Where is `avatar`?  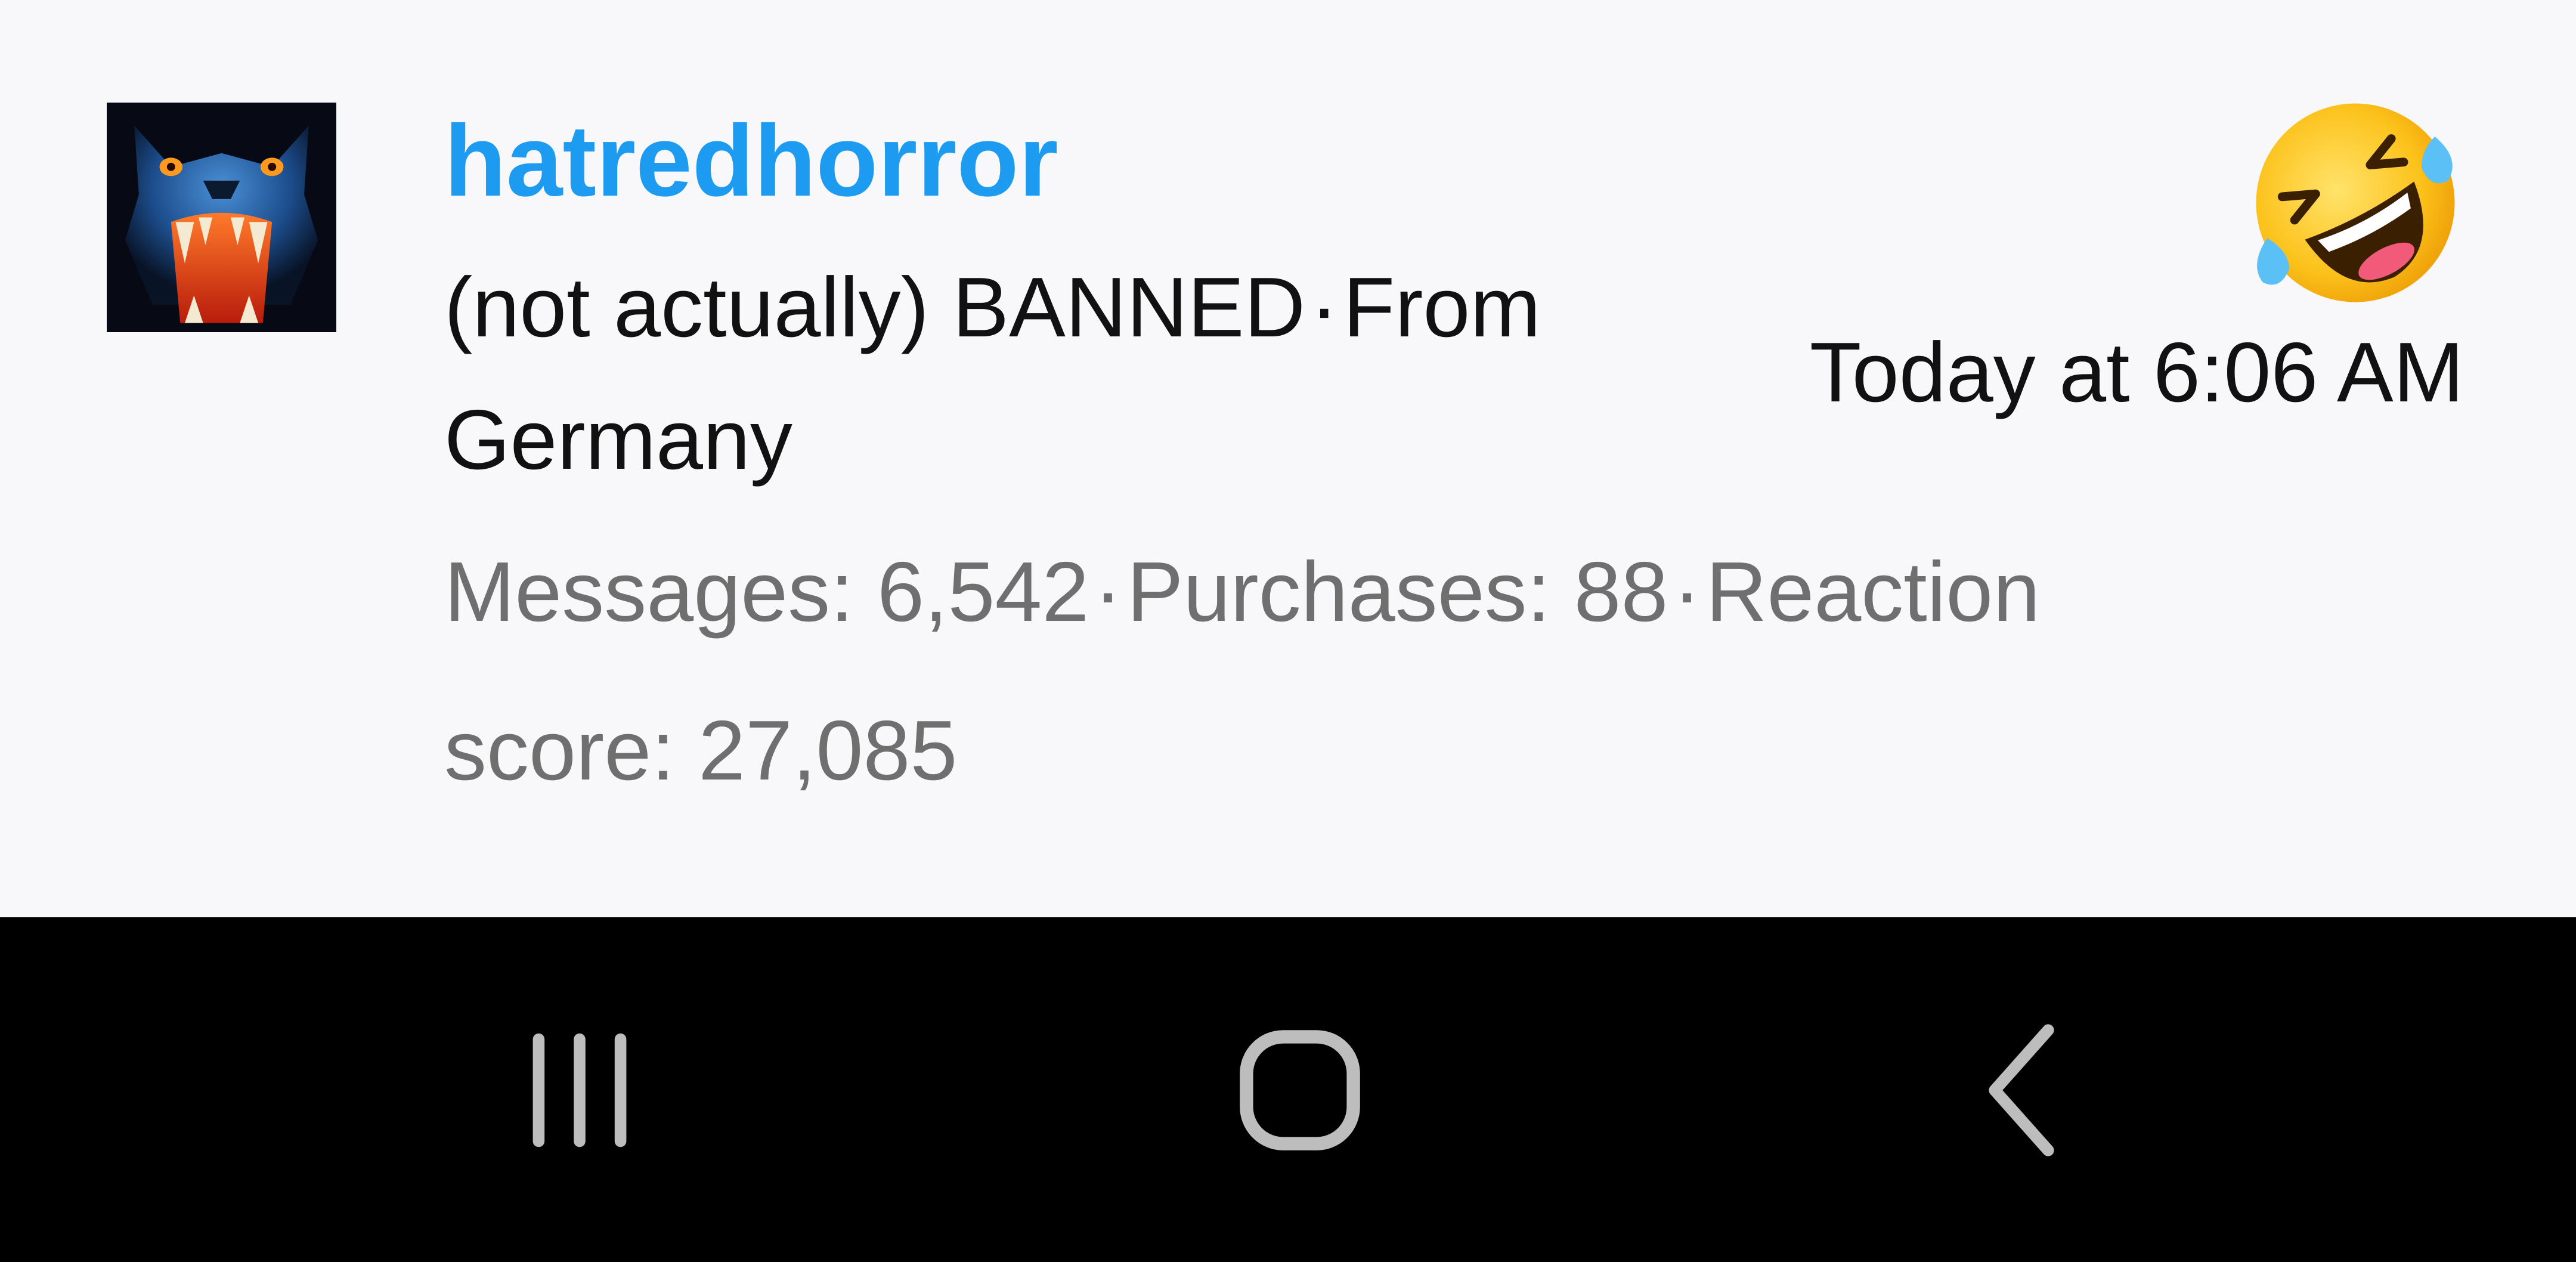 avatar is located at coordinates (222, 218).